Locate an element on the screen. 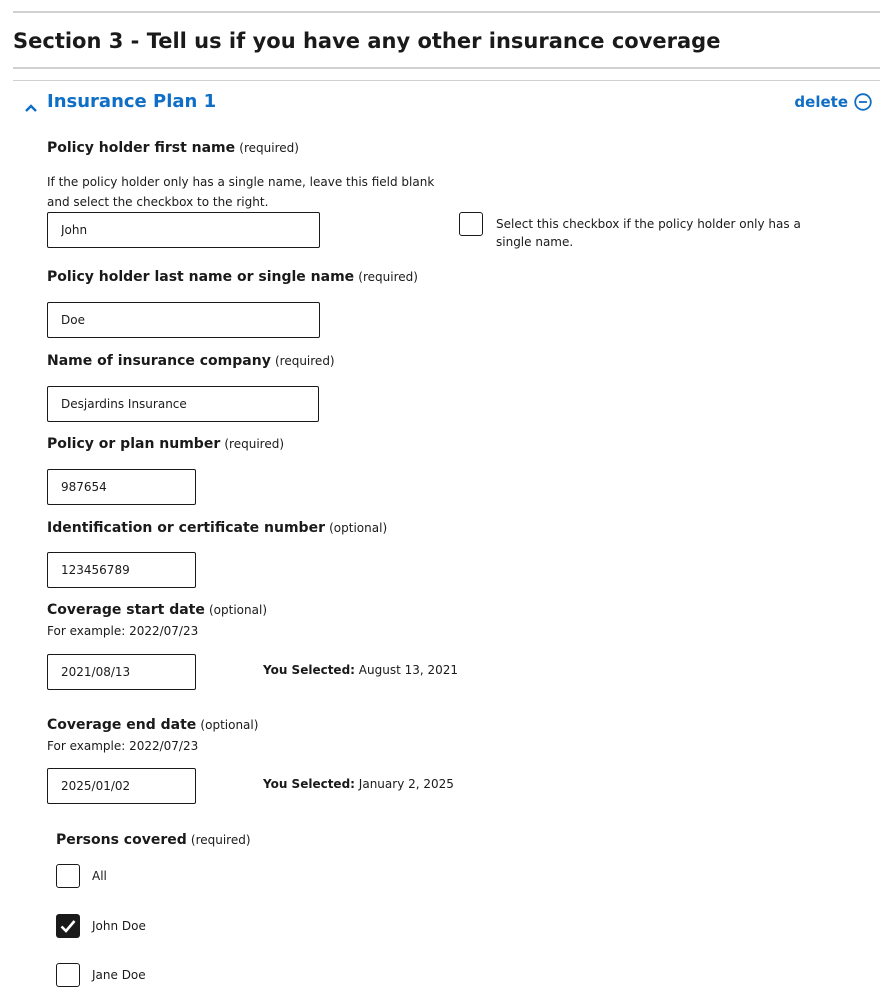 This screenshot has width=894, height=1000. policy-number-field is located at coordinates (121, 487).